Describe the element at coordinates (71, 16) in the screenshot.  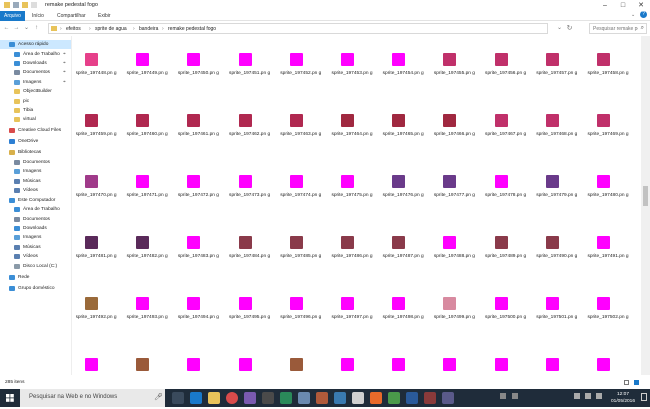
I see `tab-share: Compartilhar` at that location.